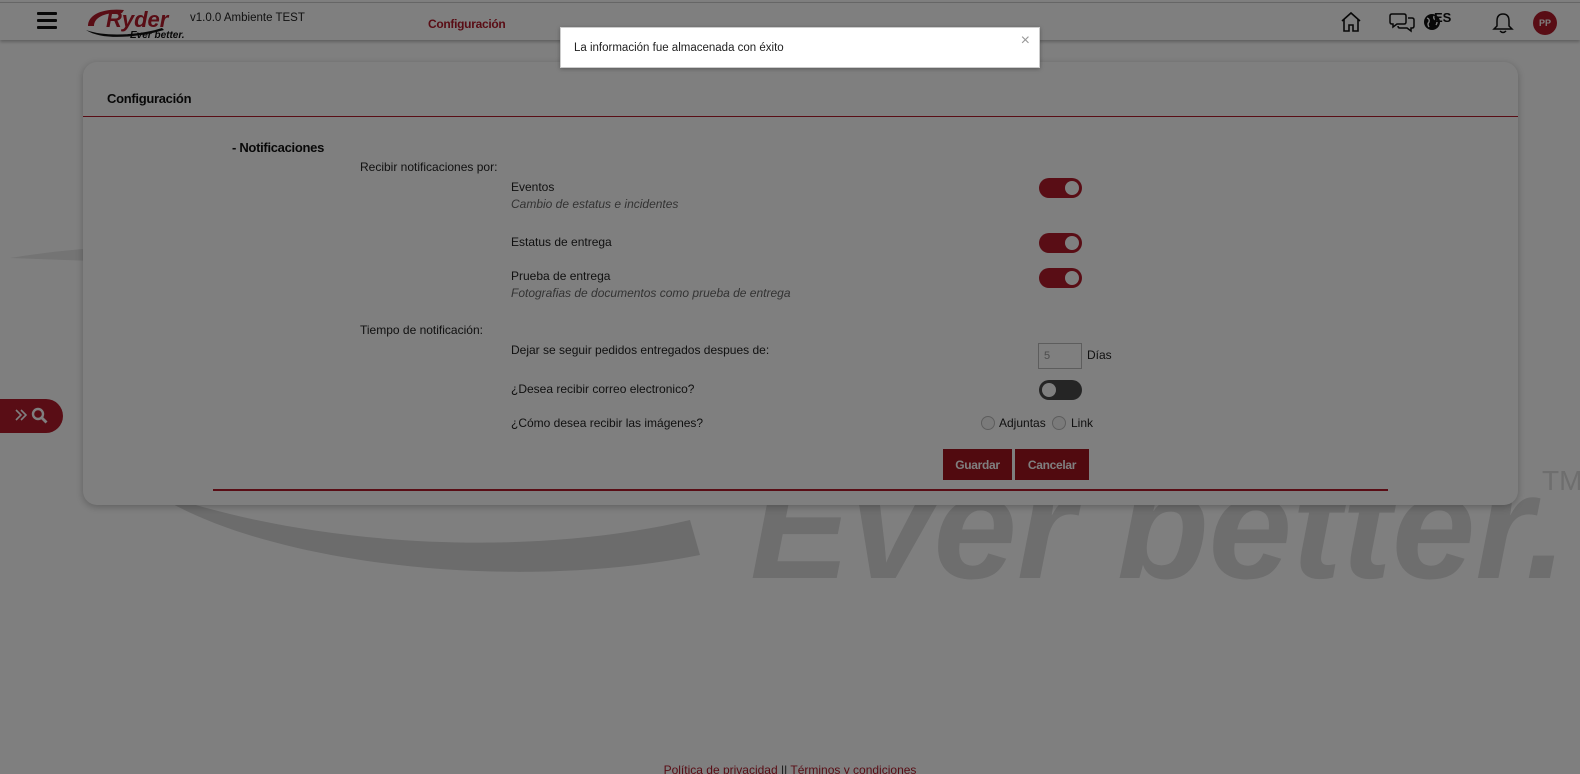  What do you see at coordinates (1025, 41) in the screenshot?
I see `close-icon: ×` at bounding box center [1025, 41].